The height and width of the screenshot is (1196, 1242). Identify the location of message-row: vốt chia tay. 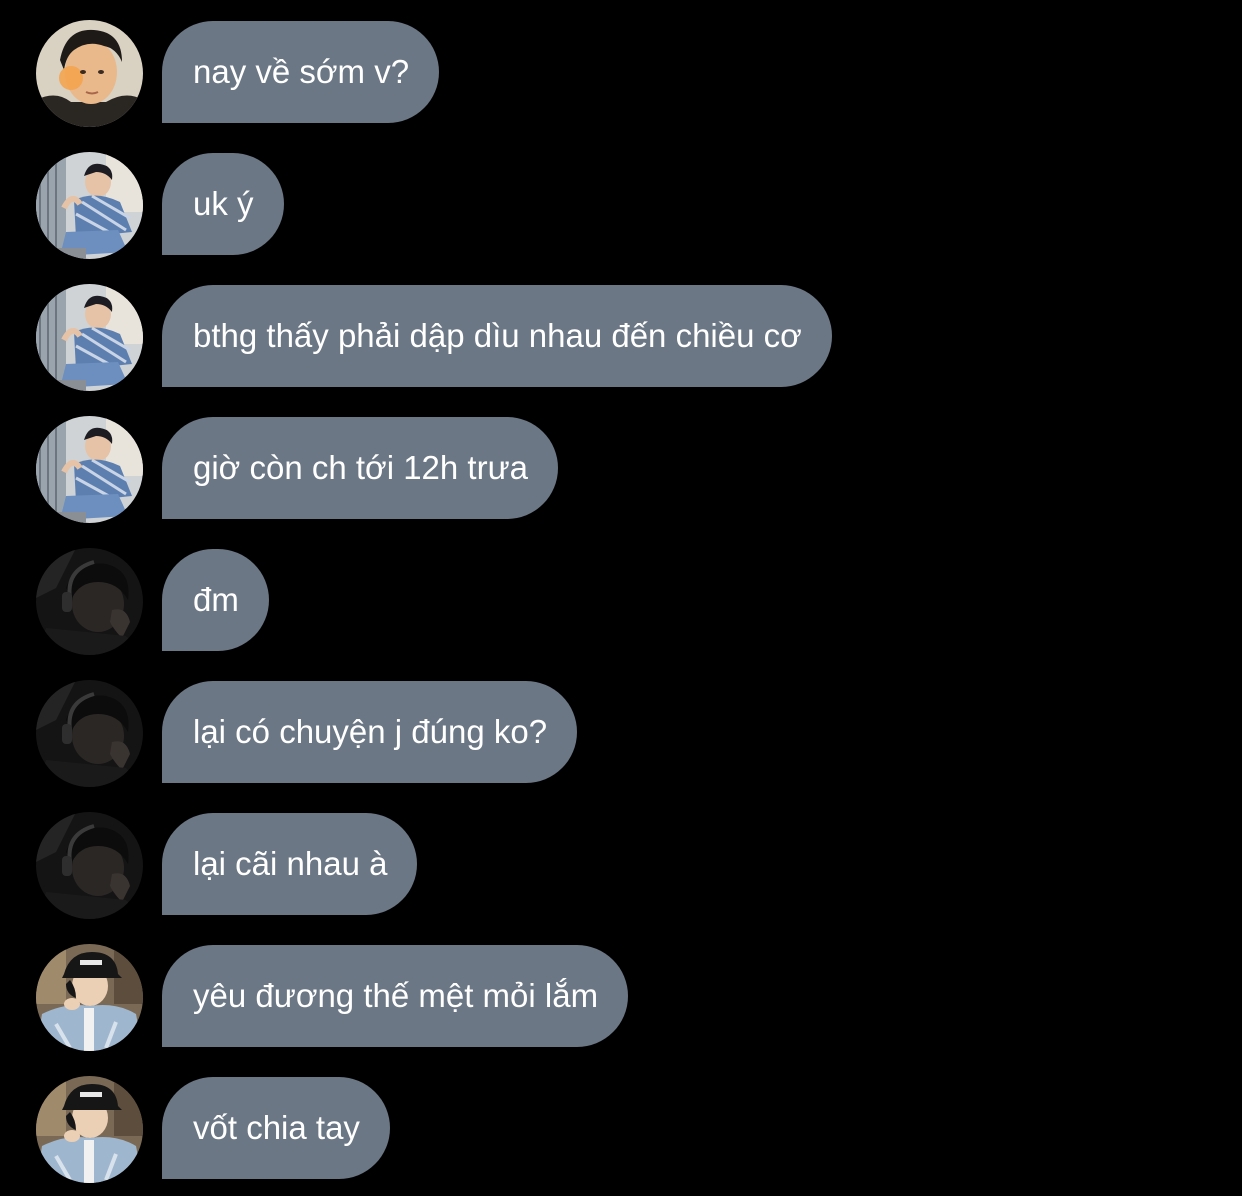
(213, 1129).